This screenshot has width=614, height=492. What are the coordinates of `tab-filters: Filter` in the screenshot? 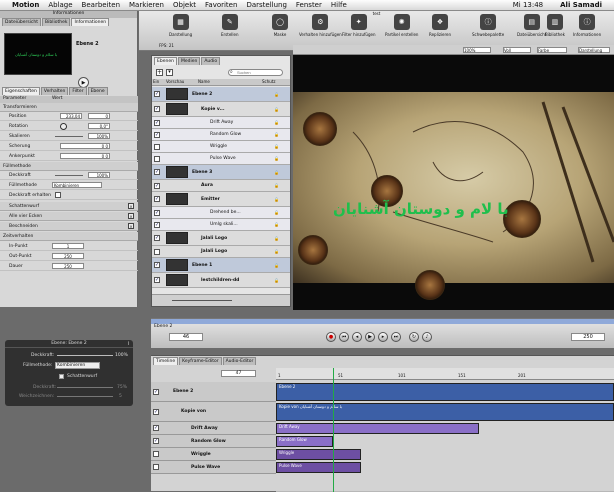 It's located at (78, 91).